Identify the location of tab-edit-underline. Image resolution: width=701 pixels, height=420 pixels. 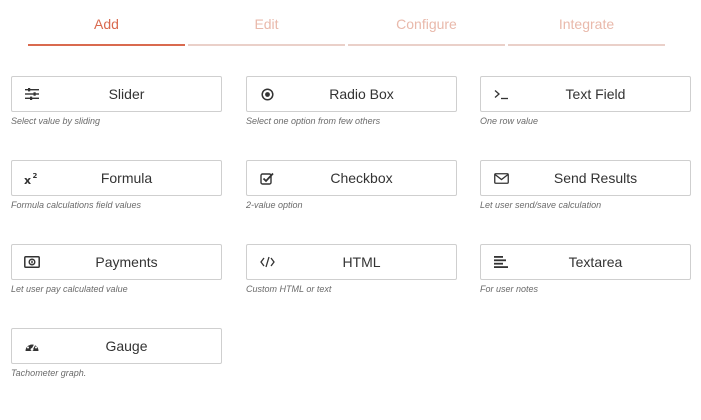
(266, 45).